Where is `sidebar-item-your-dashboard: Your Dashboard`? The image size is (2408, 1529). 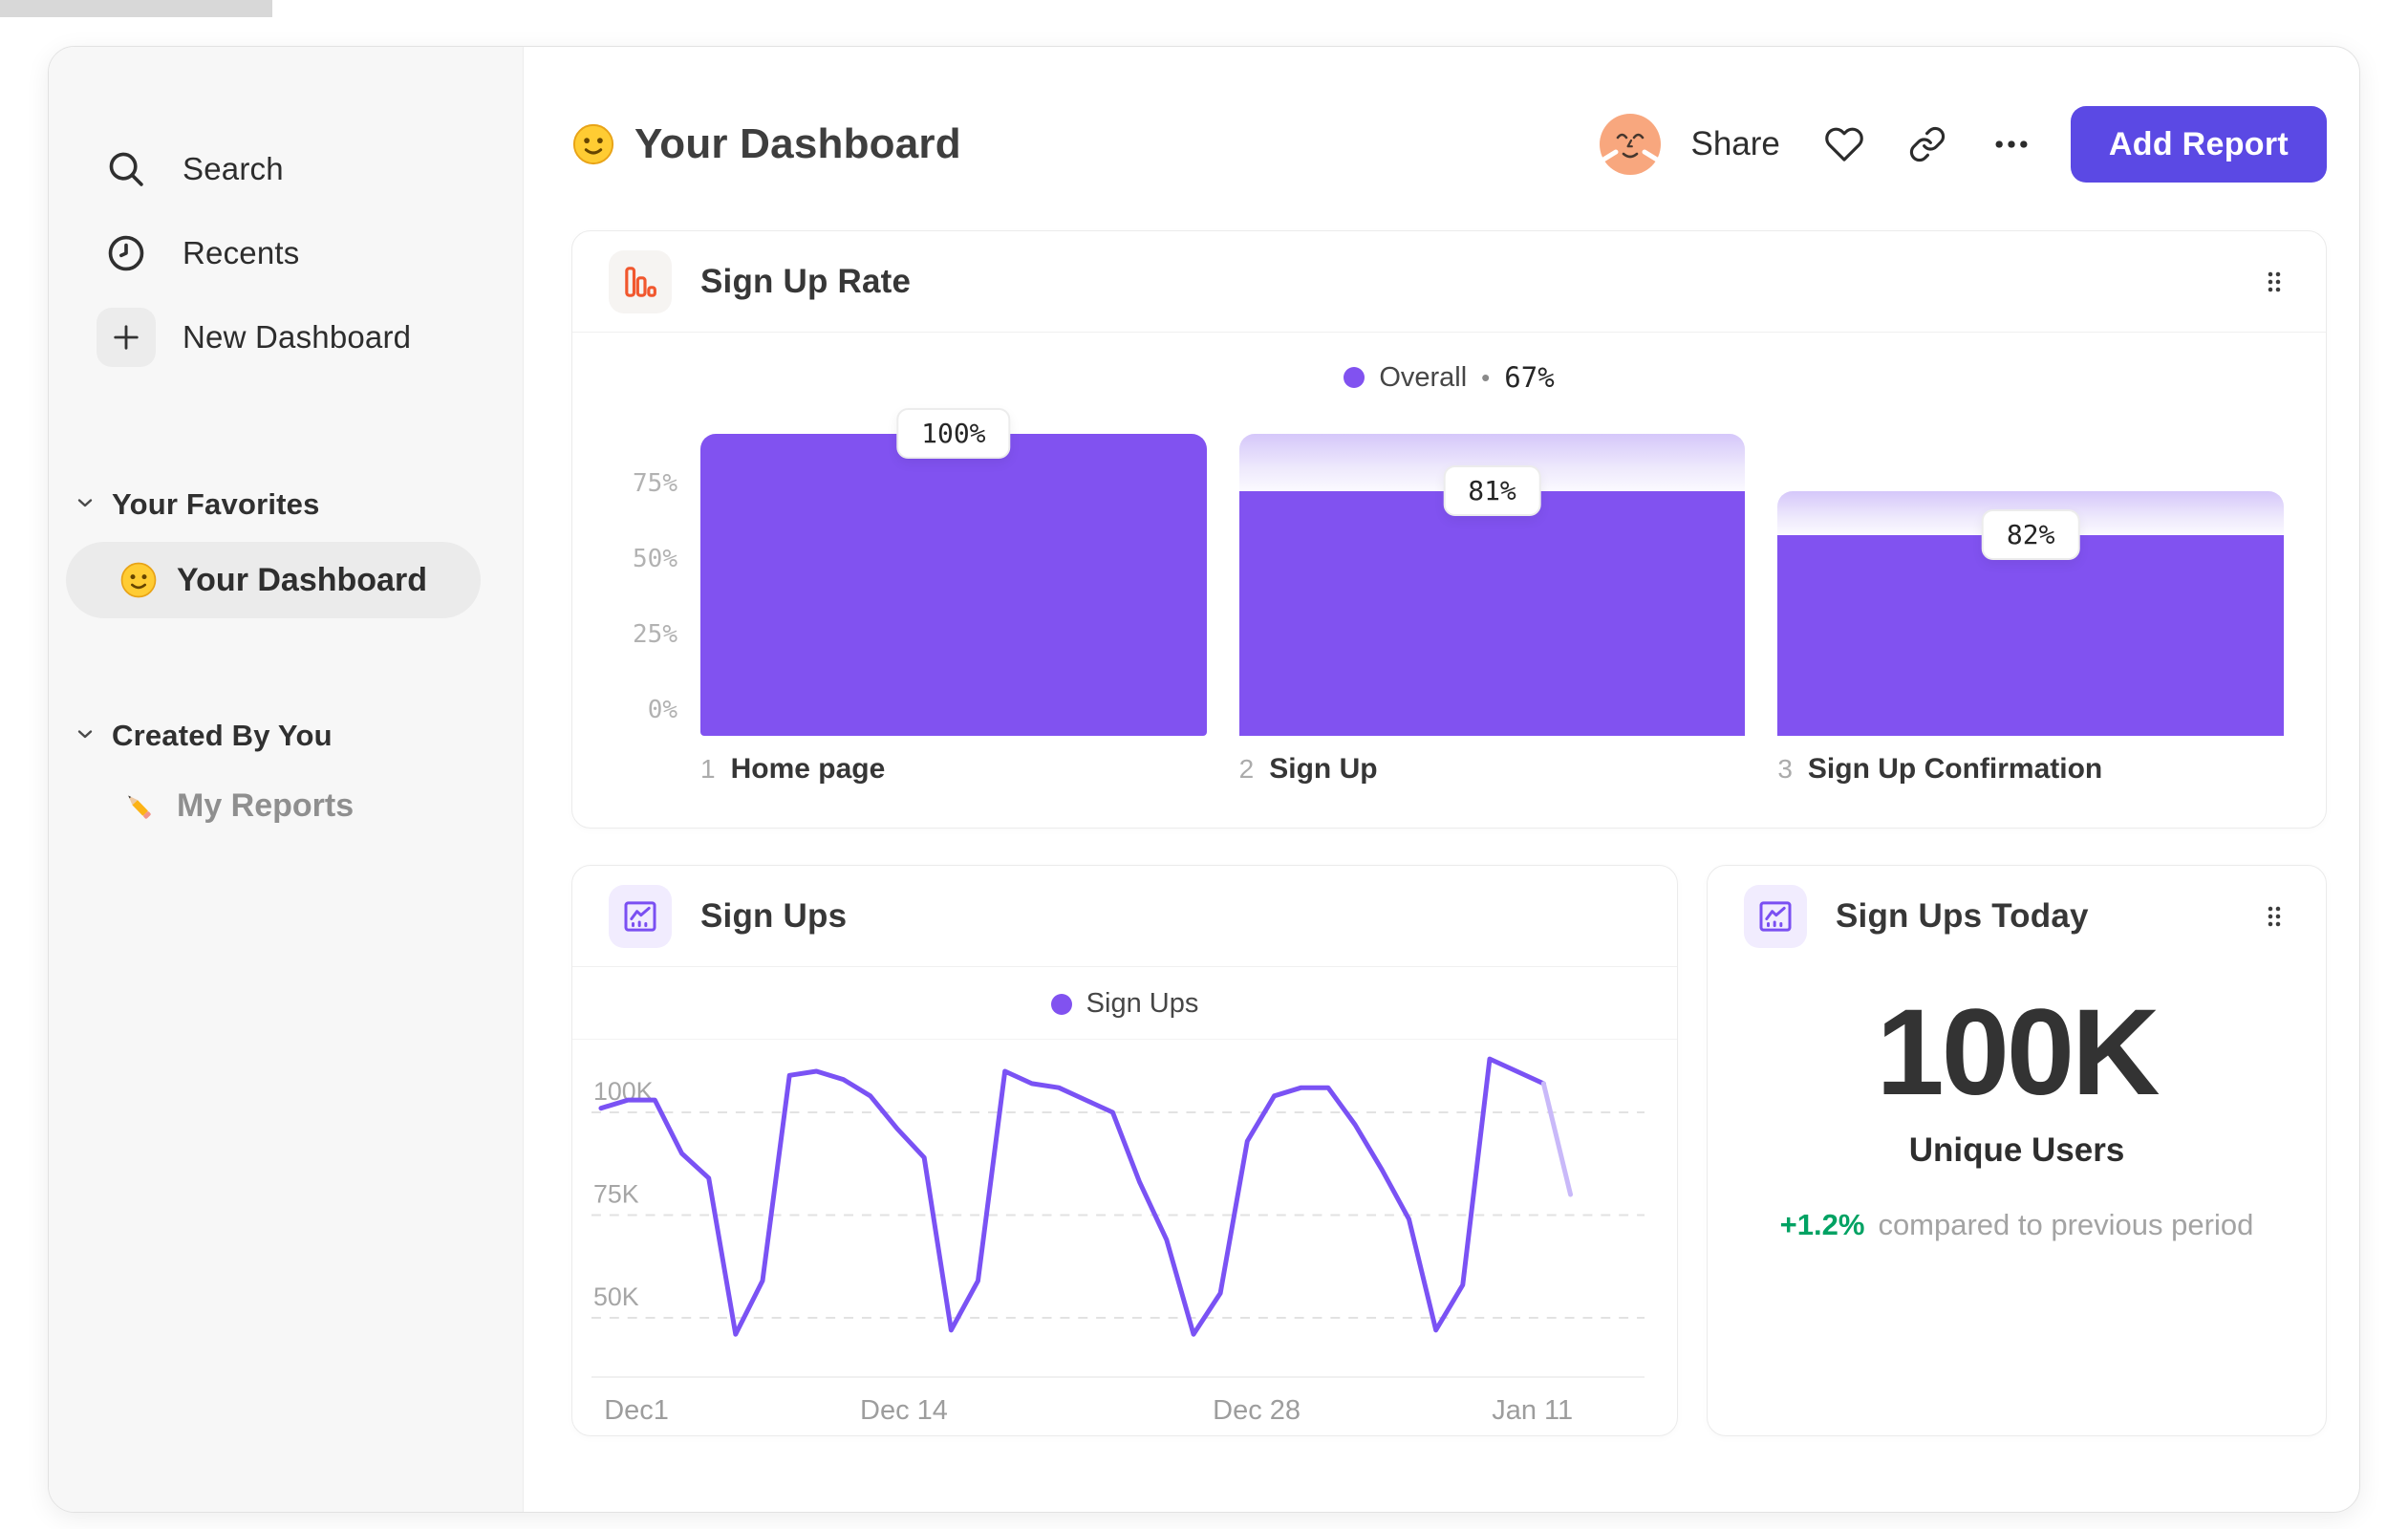
sidebar-item-your-dashboard: Your Dashboard is located at coordinates (273, 580).